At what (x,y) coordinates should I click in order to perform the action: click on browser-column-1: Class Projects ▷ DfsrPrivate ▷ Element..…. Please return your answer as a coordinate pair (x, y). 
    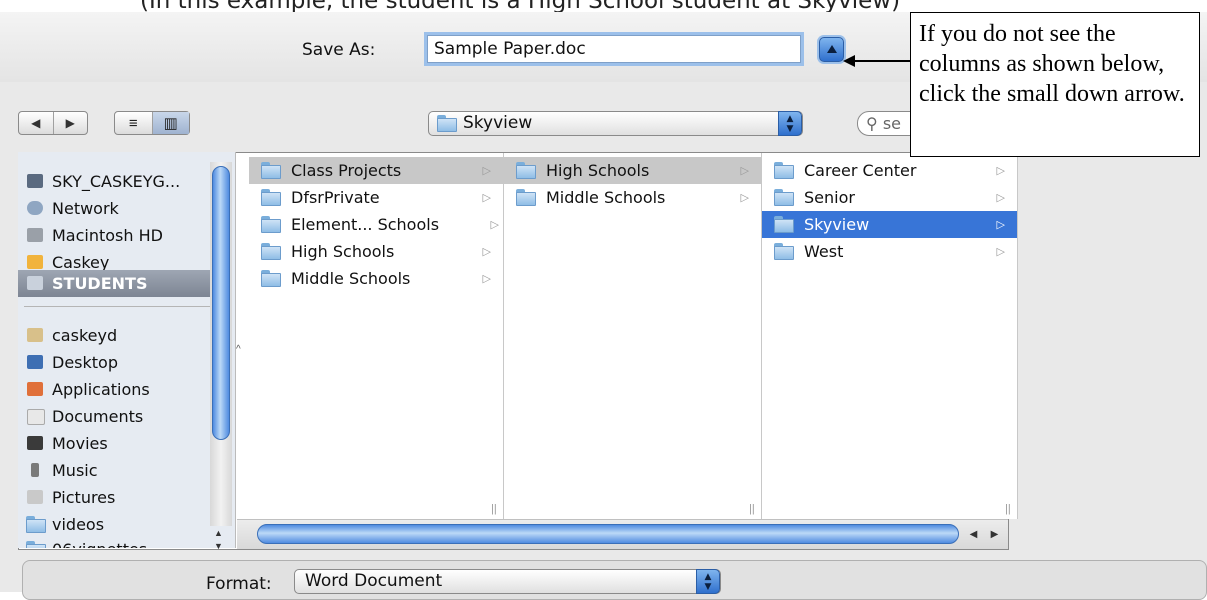
    Looking at the image, I should click on (376, 336).